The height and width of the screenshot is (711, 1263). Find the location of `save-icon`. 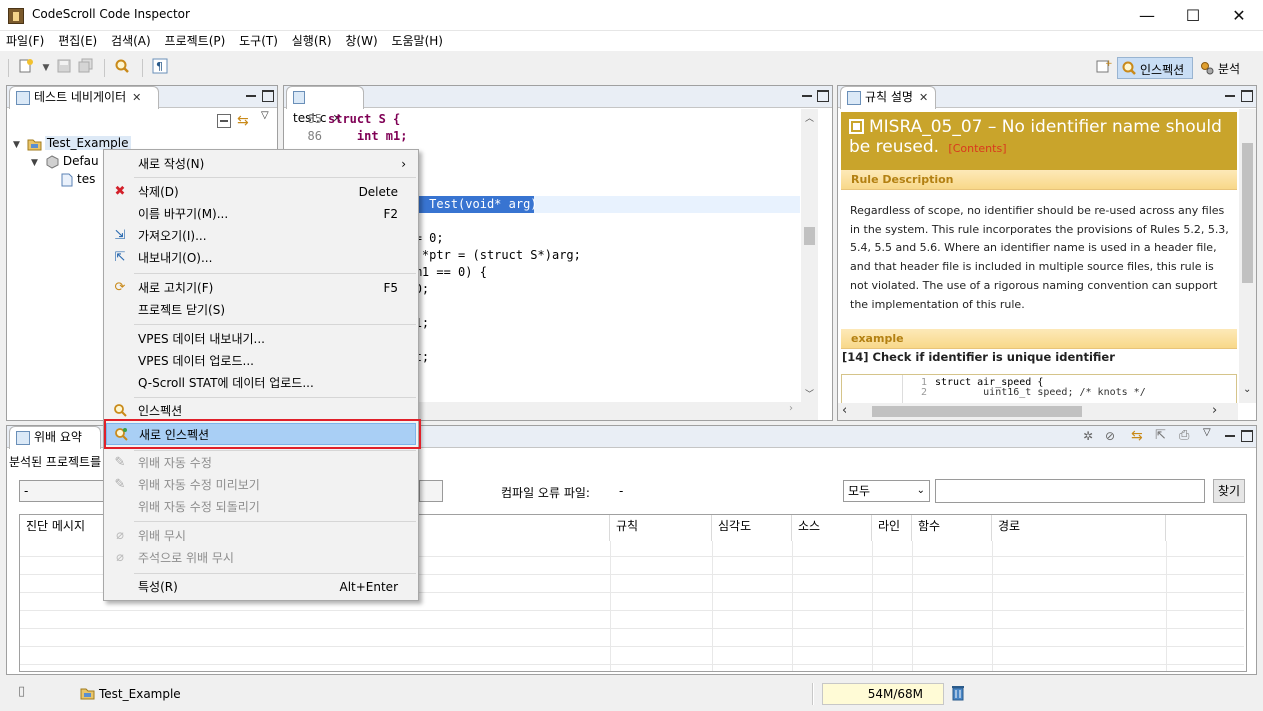

save-icon is located at coordinates (64, 68).